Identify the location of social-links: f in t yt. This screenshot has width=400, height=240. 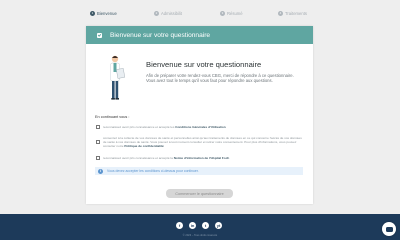
(202, 225).